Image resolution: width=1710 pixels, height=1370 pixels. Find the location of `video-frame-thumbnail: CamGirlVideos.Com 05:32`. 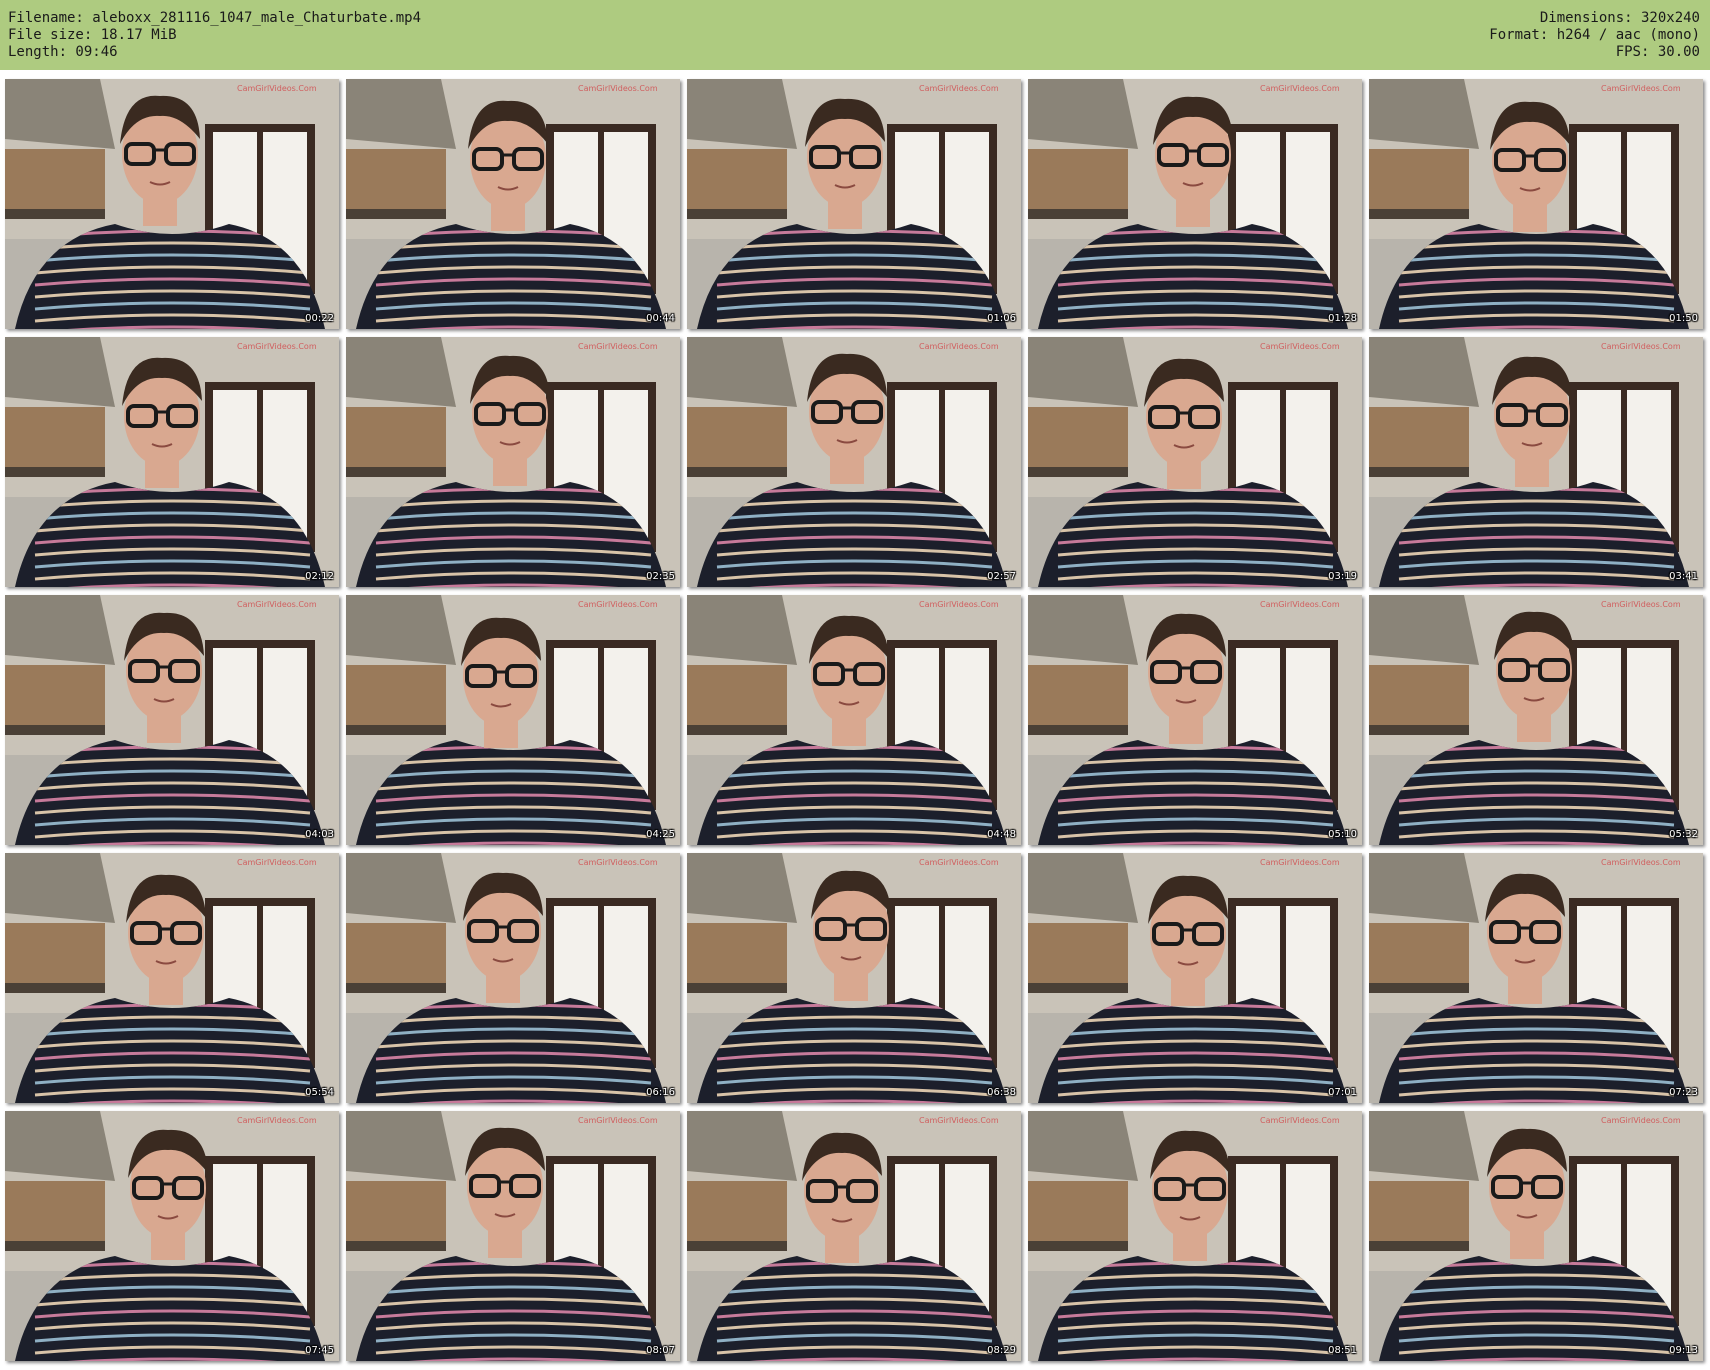

video-frame-thumbnail: CamGirlVideos.Com 05:32 is located at coordinates (1536, 720).